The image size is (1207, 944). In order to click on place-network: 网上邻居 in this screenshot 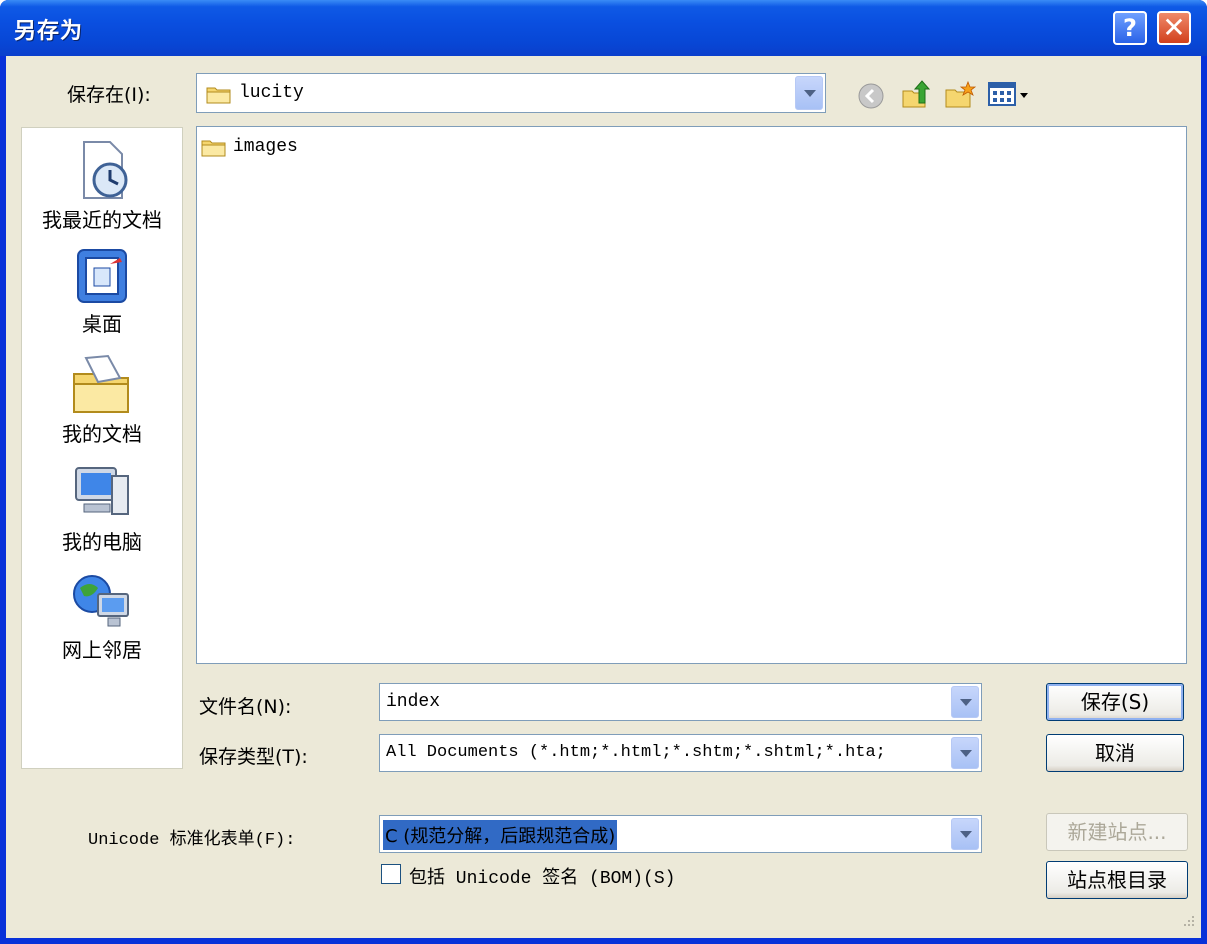, I will do `click(102, 616)`.